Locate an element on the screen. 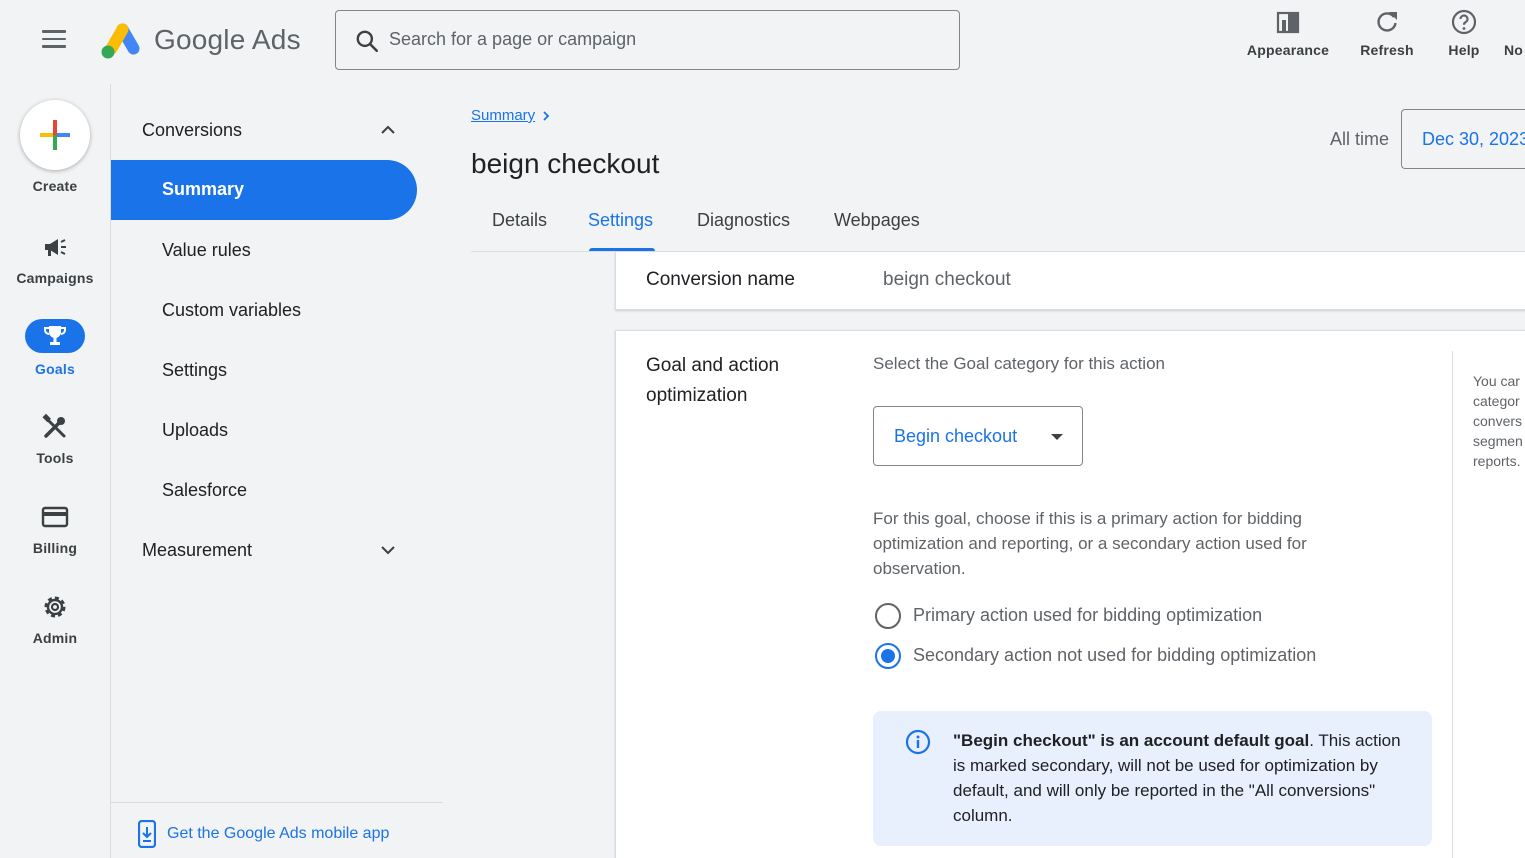 The width and height of the screenshot is (1525, 858). rail-campaigns: Campaigns is located at coordinates (55, 259).